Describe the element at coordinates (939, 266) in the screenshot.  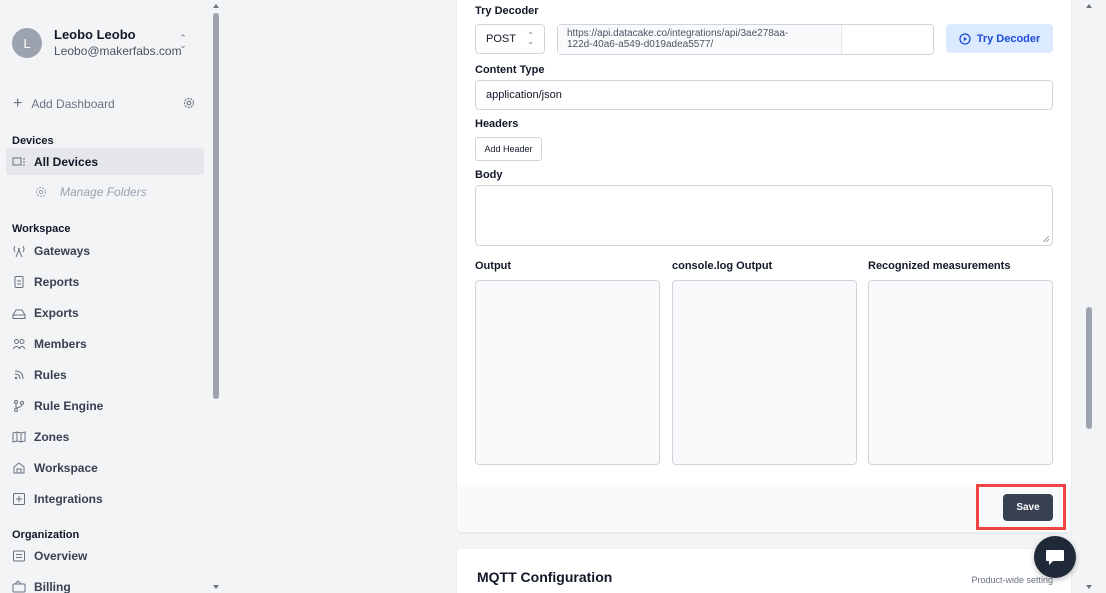
I see `recognized-measurements-label: Recognized measurements` at that location.